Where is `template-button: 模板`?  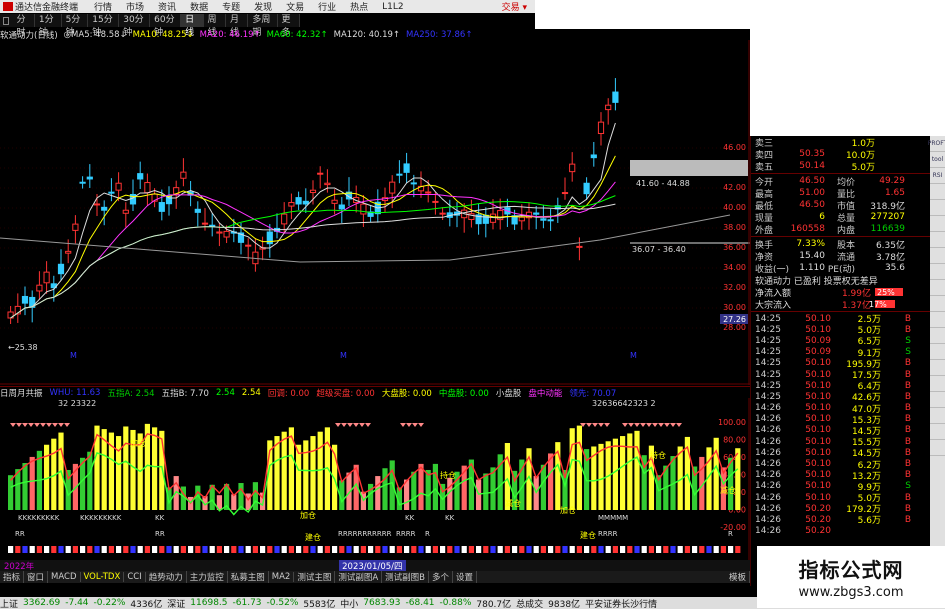
template-button: 模板 is located at coordinates (738, 577).